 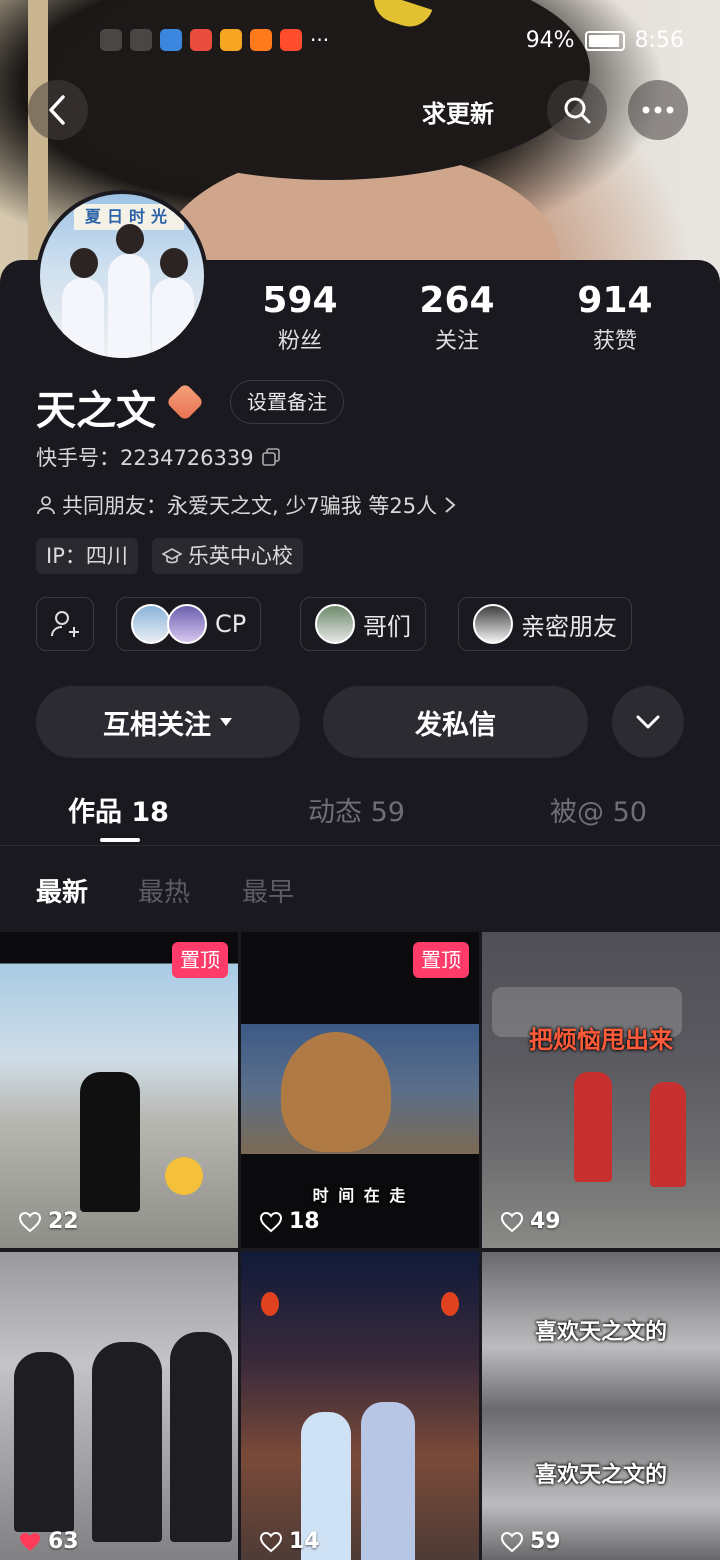 I want to click on stat-following: 264 关注, so click(x=457, y=317).